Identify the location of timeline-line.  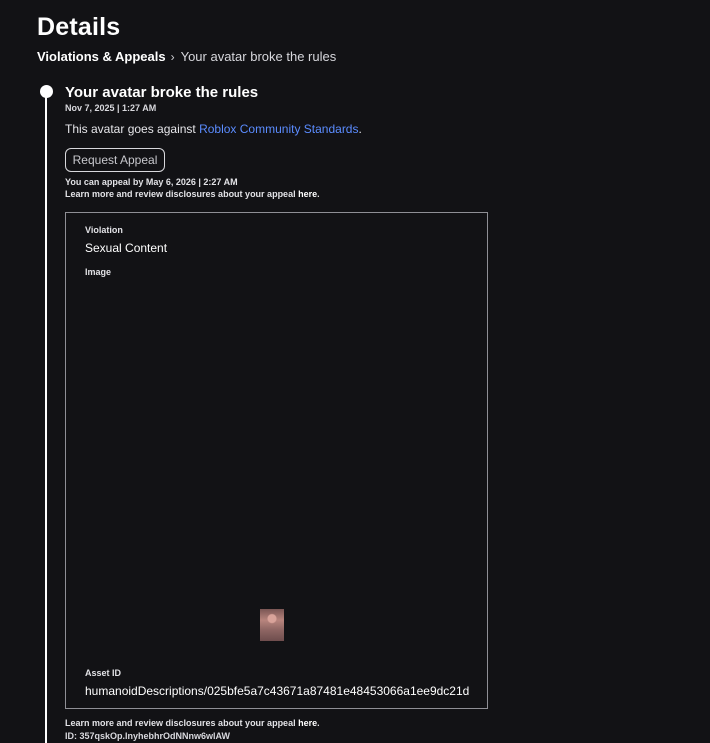
(46, 420).